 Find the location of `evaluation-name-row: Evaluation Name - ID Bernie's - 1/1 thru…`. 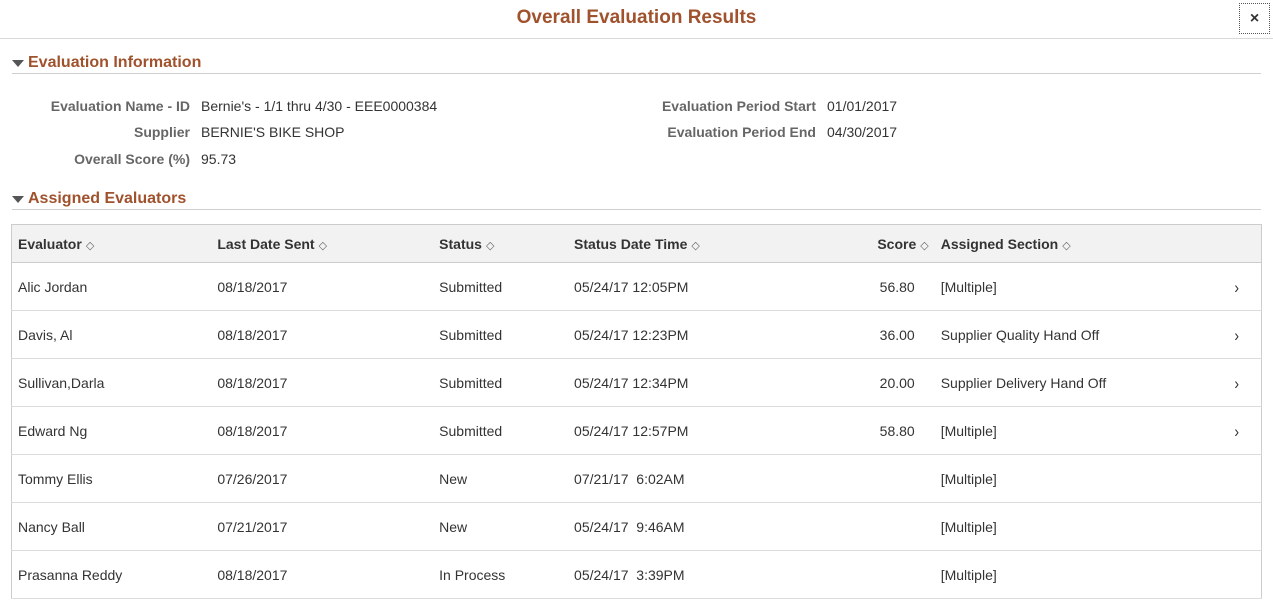

evaluation-name-row: Evaluation Name - ID Bernie's - 1/1 thru… is located at coordinates (228, 106).